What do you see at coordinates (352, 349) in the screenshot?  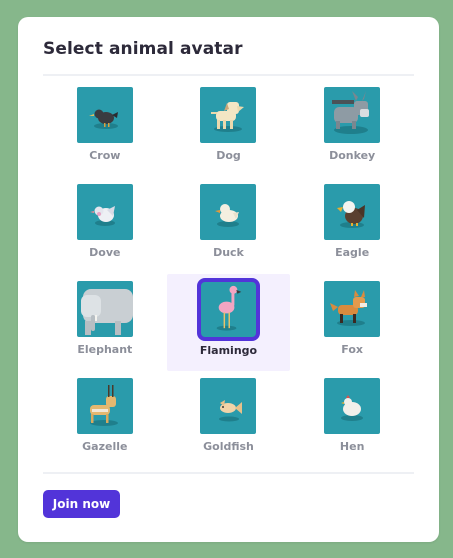 I see `avatar-label: Fox` at bounding box center [352, 349].